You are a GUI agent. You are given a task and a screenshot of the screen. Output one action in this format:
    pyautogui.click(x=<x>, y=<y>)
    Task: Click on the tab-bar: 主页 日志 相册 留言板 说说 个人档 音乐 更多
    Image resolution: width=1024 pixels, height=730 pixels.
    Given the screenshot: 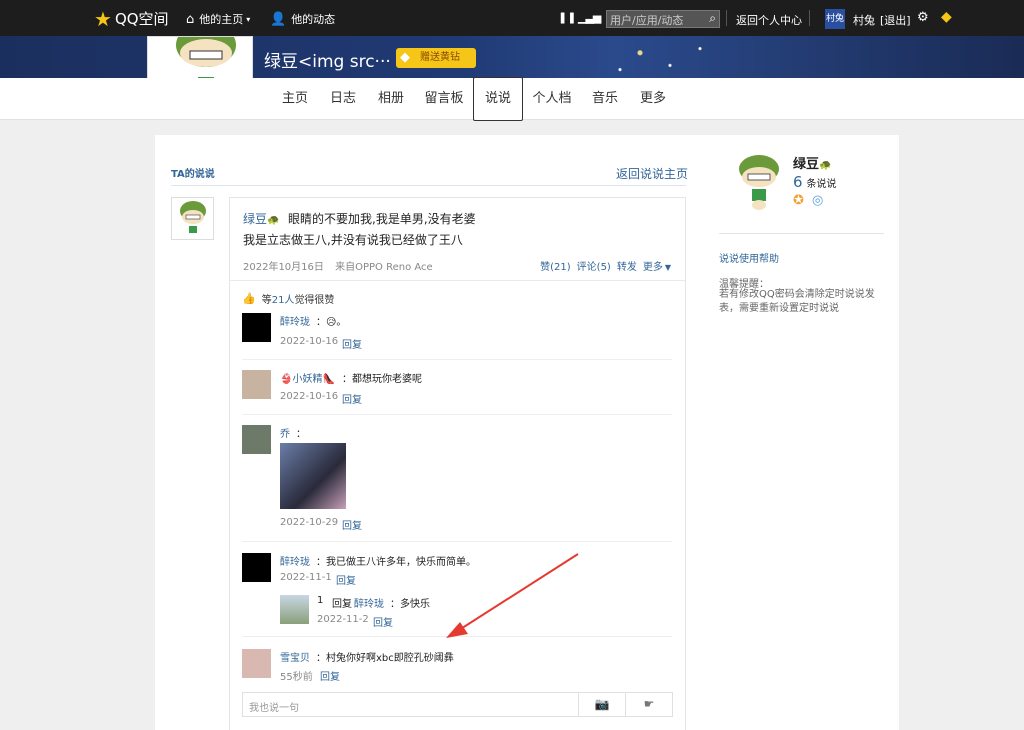 What is the action you would take?
    pyautogui.click(x=512, y=99)
    